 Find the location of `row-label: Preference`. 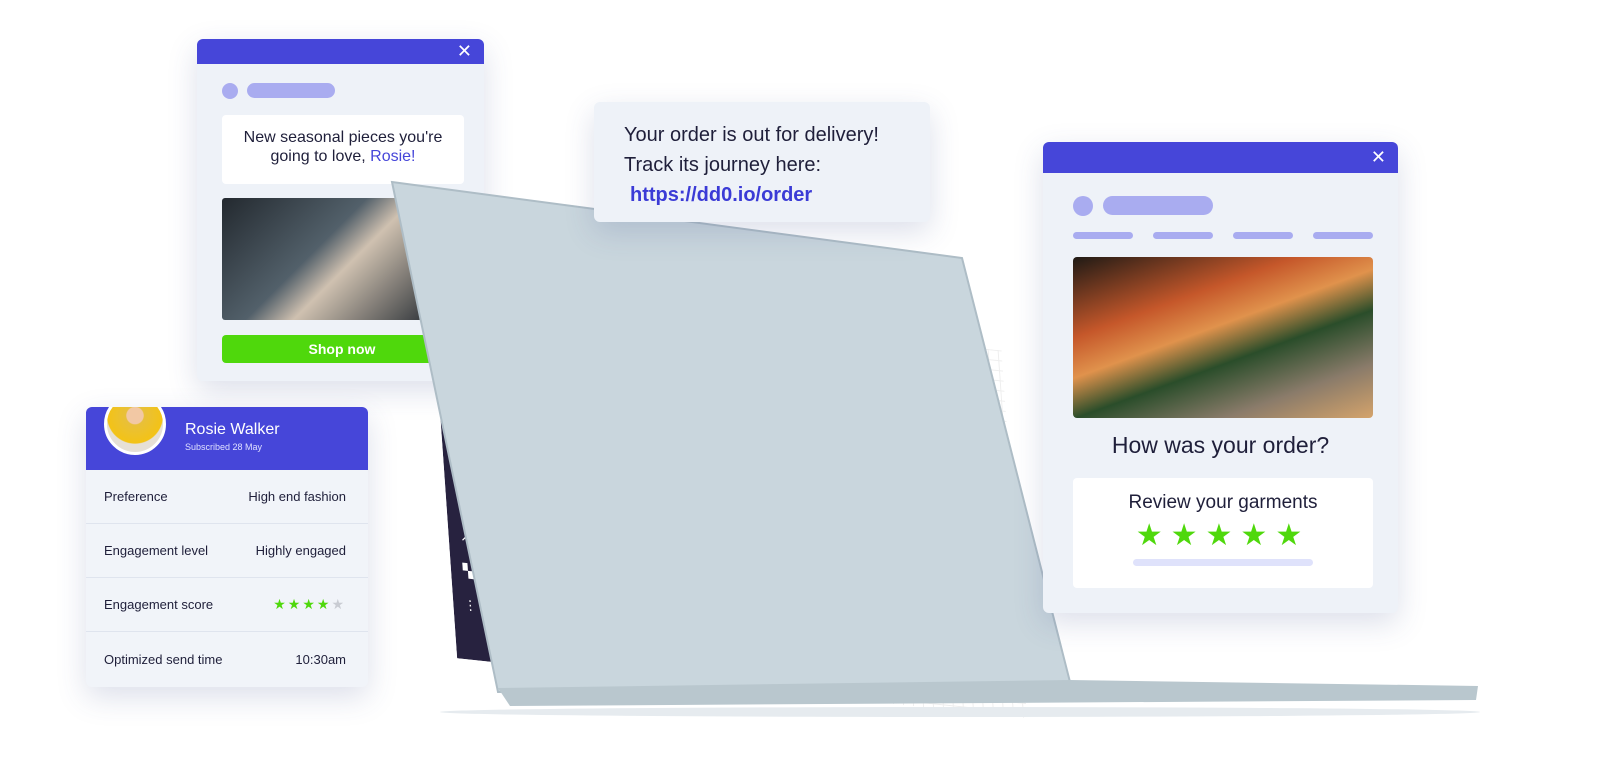

row-label: Preference is located at coordinates (136, 496).